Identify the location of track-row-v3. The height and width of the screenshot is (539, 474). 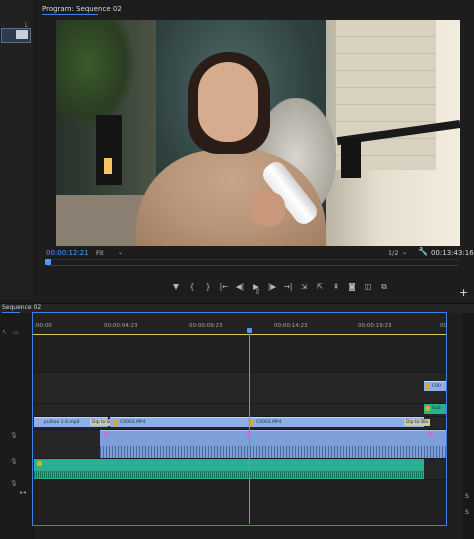
(239, 354).